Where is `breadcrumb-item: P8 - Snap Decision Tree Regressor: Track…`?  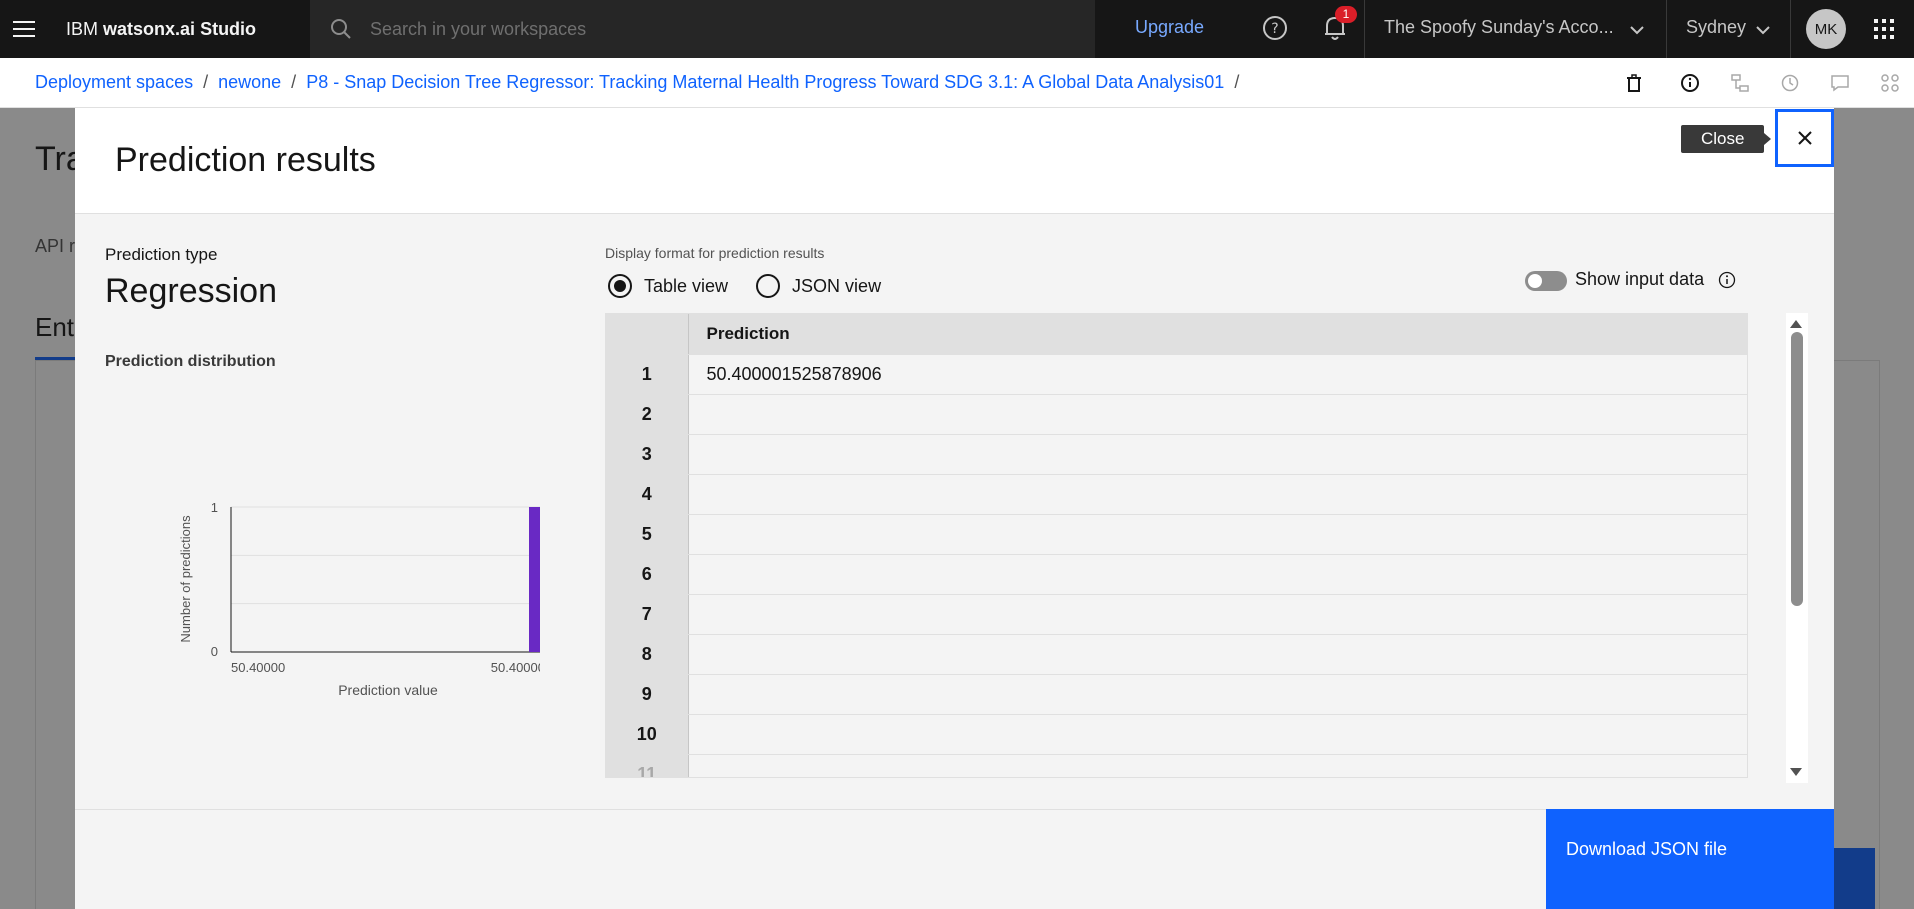
breadcrumb-item: P8 - Snap Decision Tree Regressor: Track… is located at coordinates (765, 82).